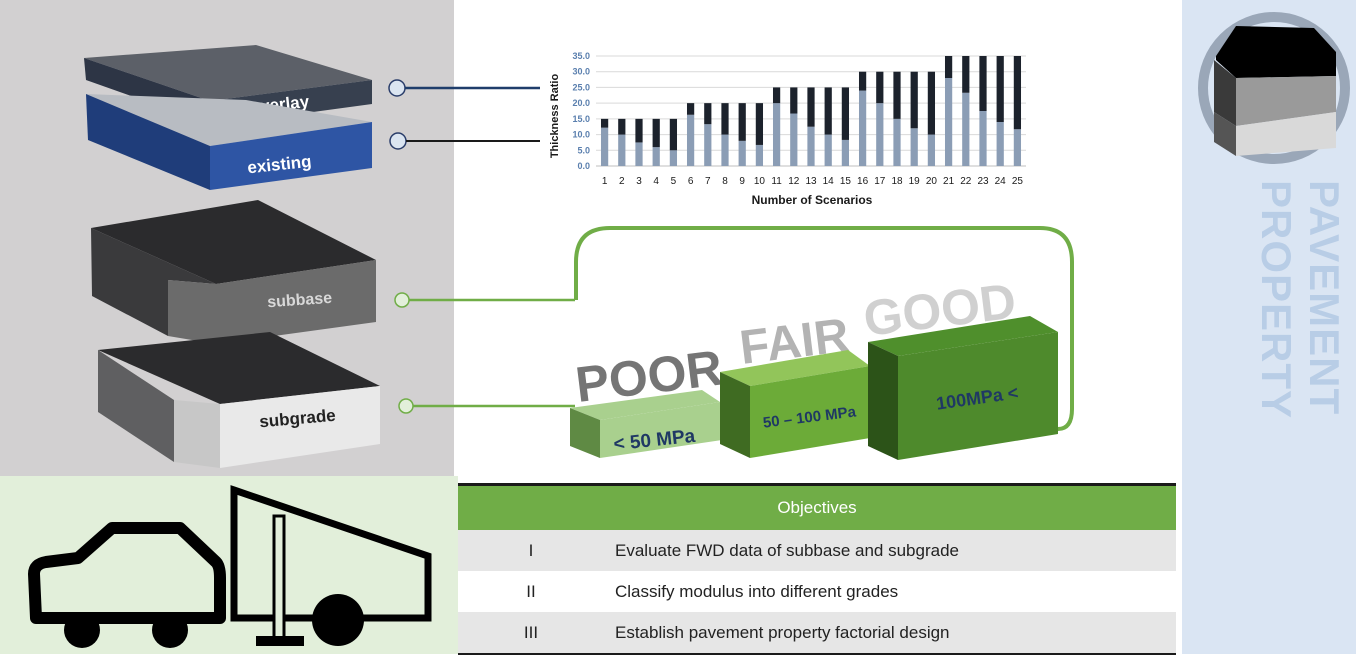 This screenshot has width=1356, height=655. What do you see at coordinates (656, 181) in the screenshot?
I see `chart-x-tick-label: 4` at bounding box center [656, 181].